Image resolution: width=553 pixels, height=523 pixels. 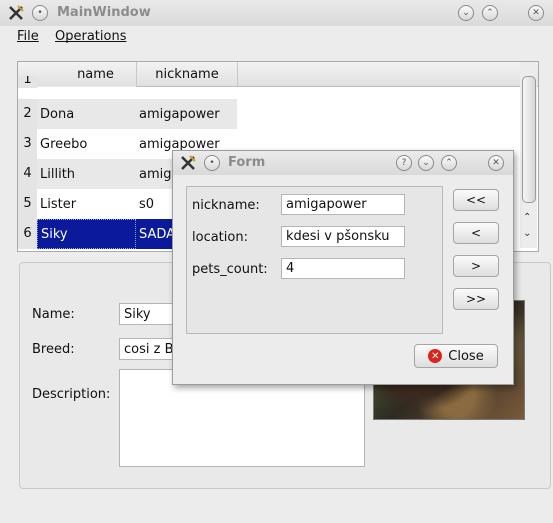 I want to click on main-title-bar: • MainWindow ⌄ ⌃ ✕, so click(x=276, y=13).